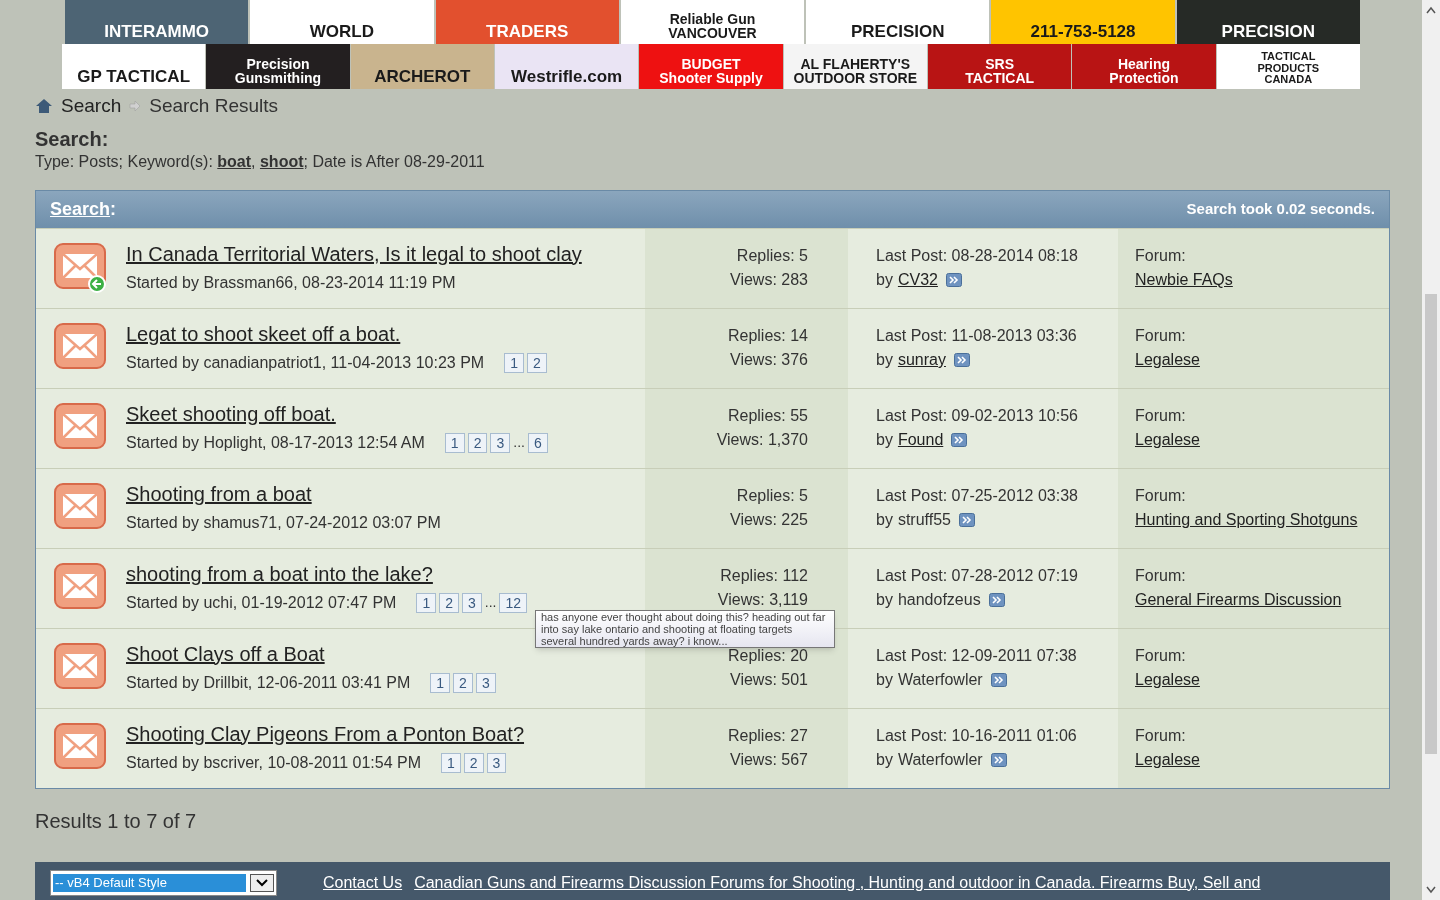  Describe the element at coordinates (1431, 524) in the screenshot. I see `scrollbar-thumb` at that location.